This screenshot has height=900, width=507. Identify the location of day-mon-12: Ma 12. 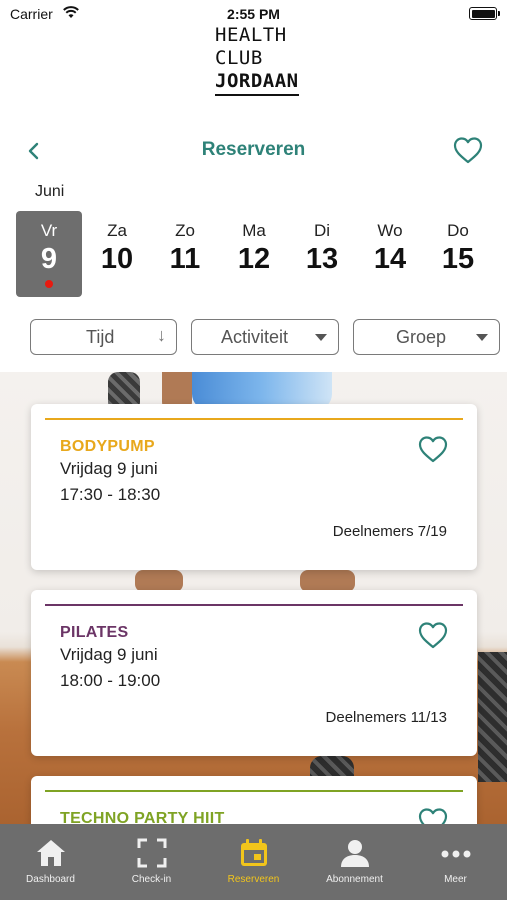
(254, 254).